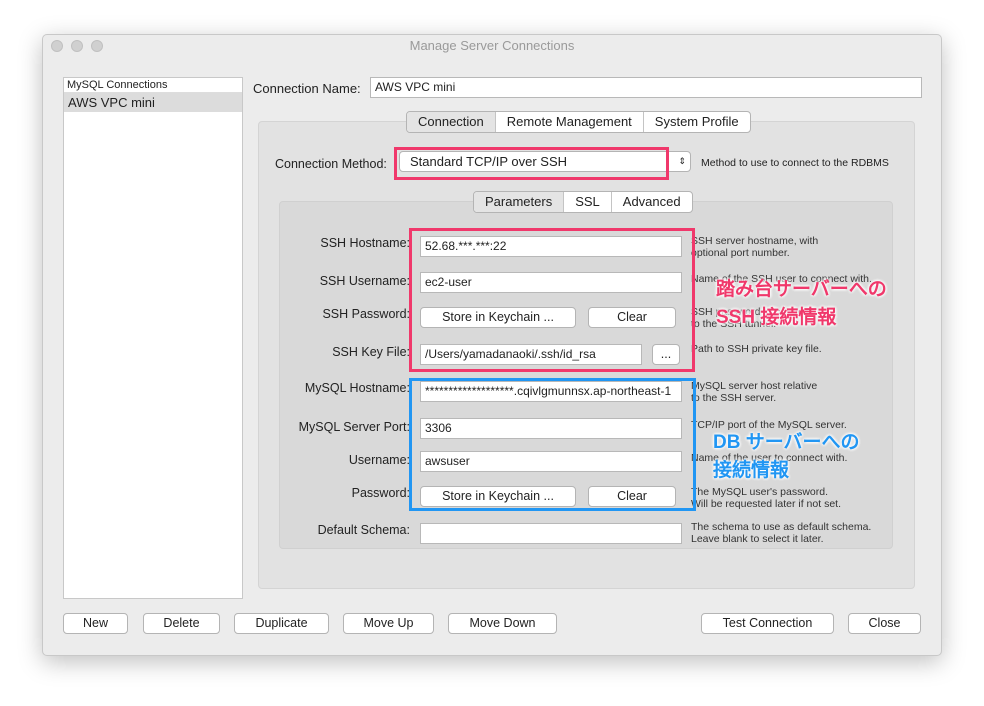 This screenshot has height=706, width=984. I want to click on ssh-annotation-line2: SSH 接続情報, so click(776, 317).